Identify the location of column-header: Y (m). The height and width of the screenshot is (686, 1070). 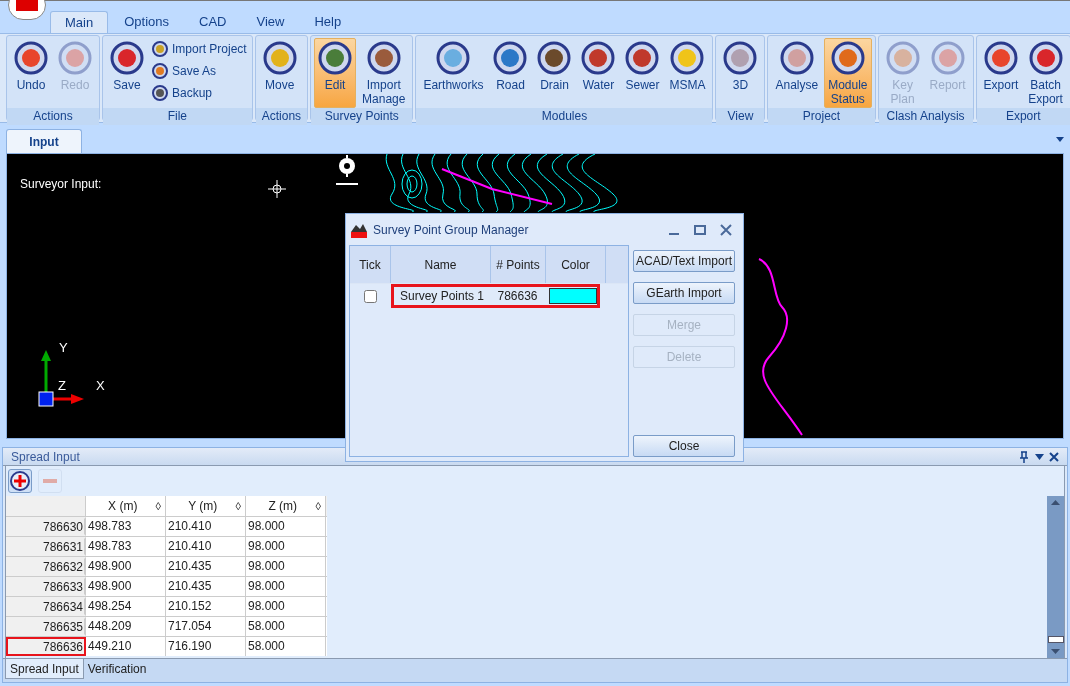
(203, 506).